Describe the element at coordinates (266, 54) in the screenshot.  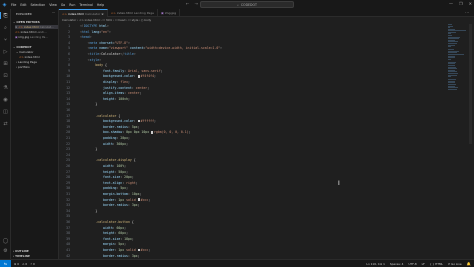
I see `code-line: 6 <title>Calculator</title>` at that location.